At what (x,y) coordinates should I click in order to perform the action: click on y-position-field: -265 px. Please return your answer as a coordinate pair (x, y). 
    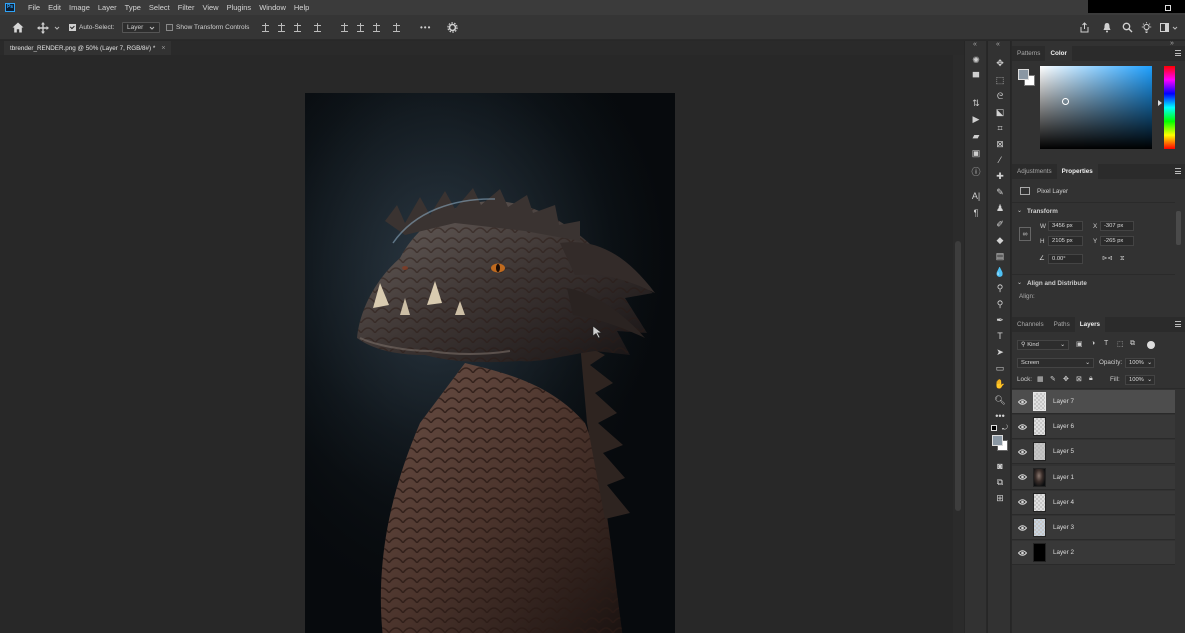
    Looking at the image, I should click on (1117, 241).